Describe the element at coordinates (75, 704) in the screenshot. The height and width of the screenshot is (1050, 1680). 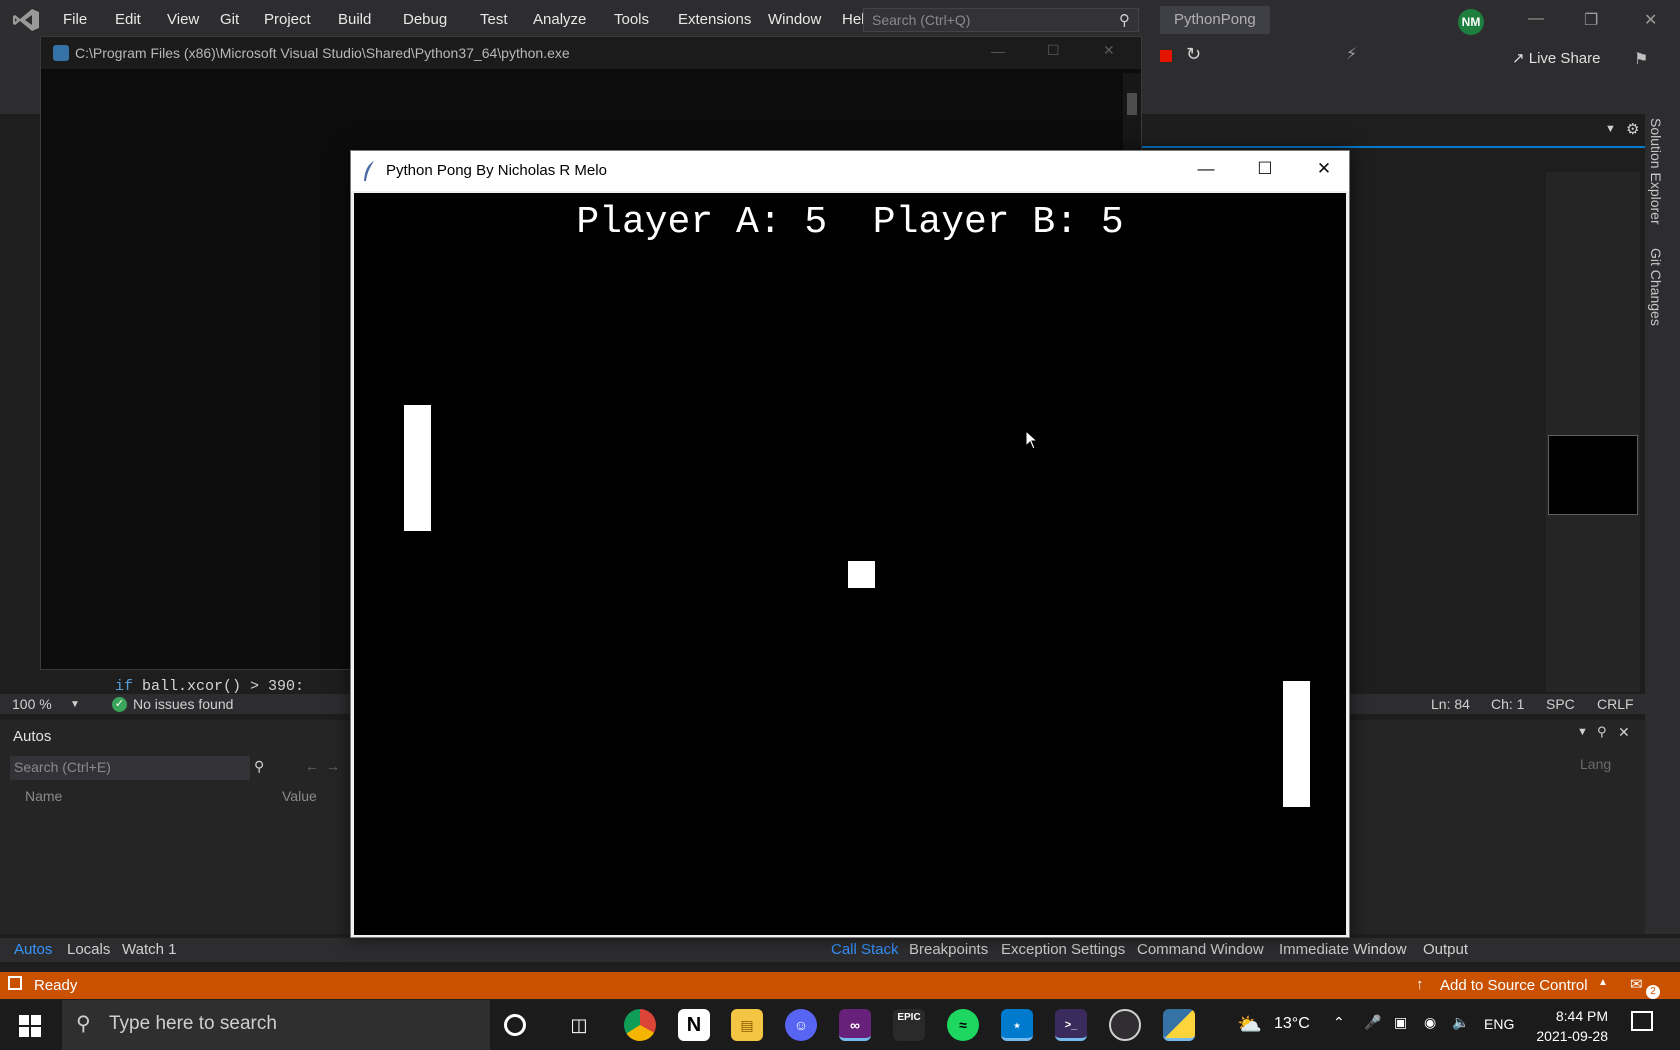
I see `chevron-down-icon: ▼` at that location.